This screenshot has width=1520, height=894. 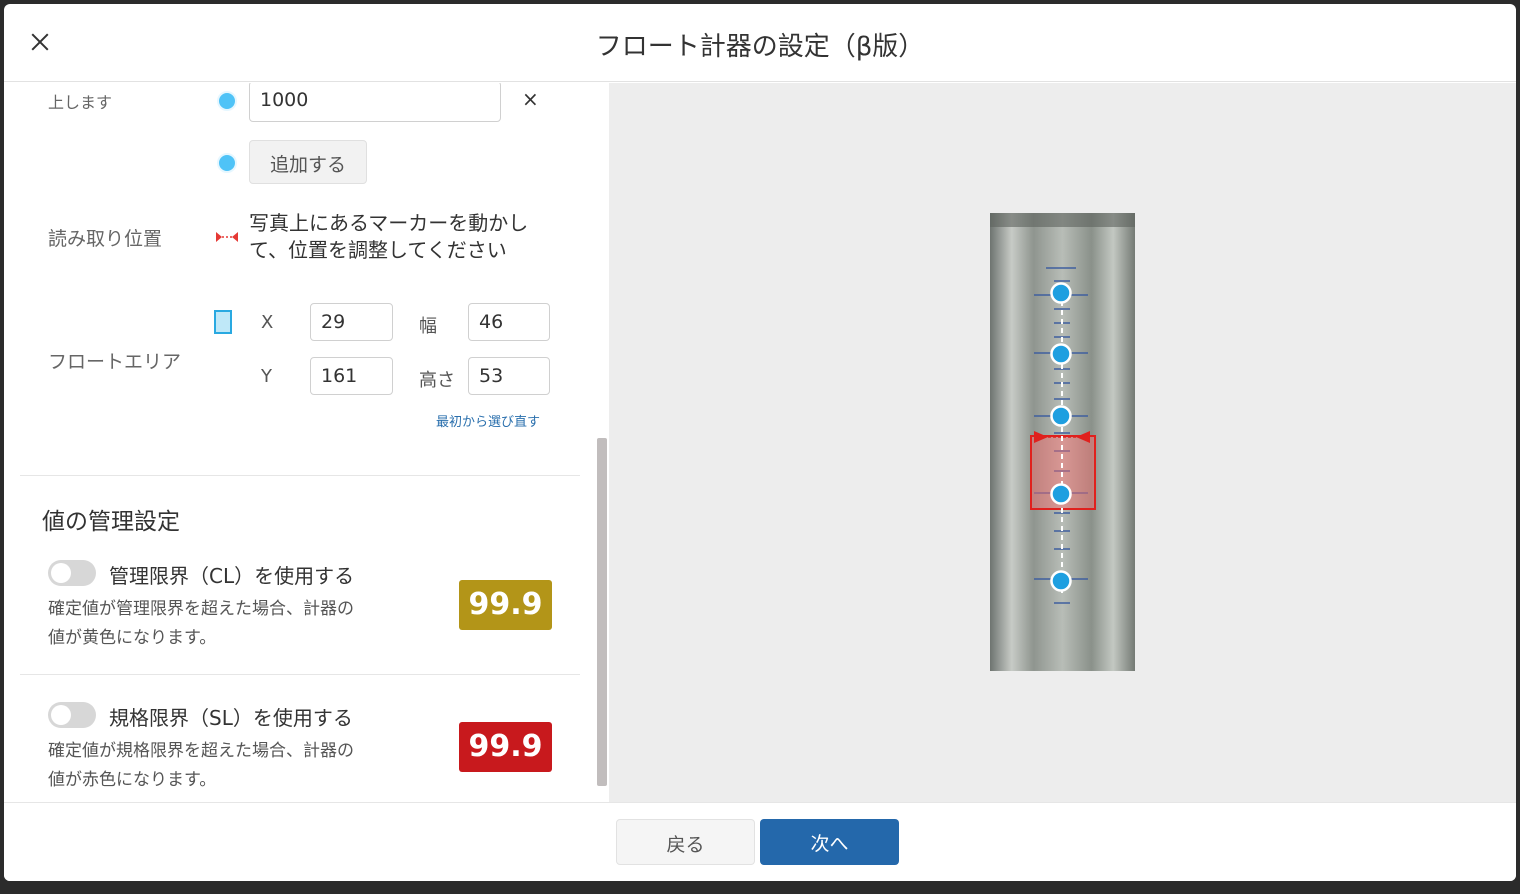 What do you see at coordinates (201, 609) in the screenshot?
I see `cl-description-line1: 確定値が管理限界を超えた場合、計器の` at bounding box center [201, 609].